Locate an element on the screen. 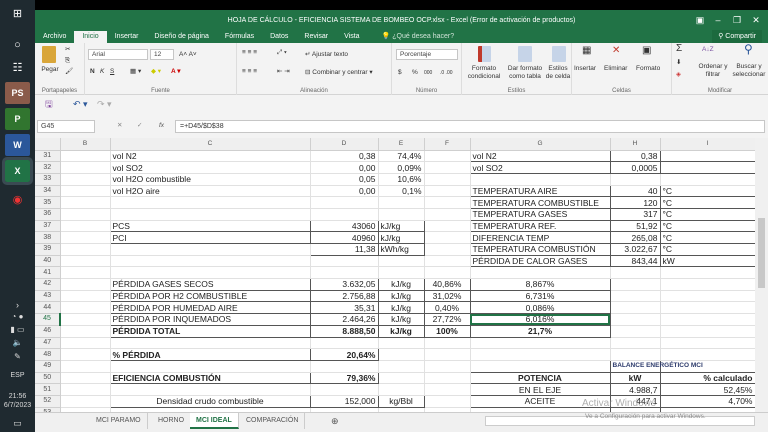  share-button: ⚲ Compartir is located at coordinates (737, 36).